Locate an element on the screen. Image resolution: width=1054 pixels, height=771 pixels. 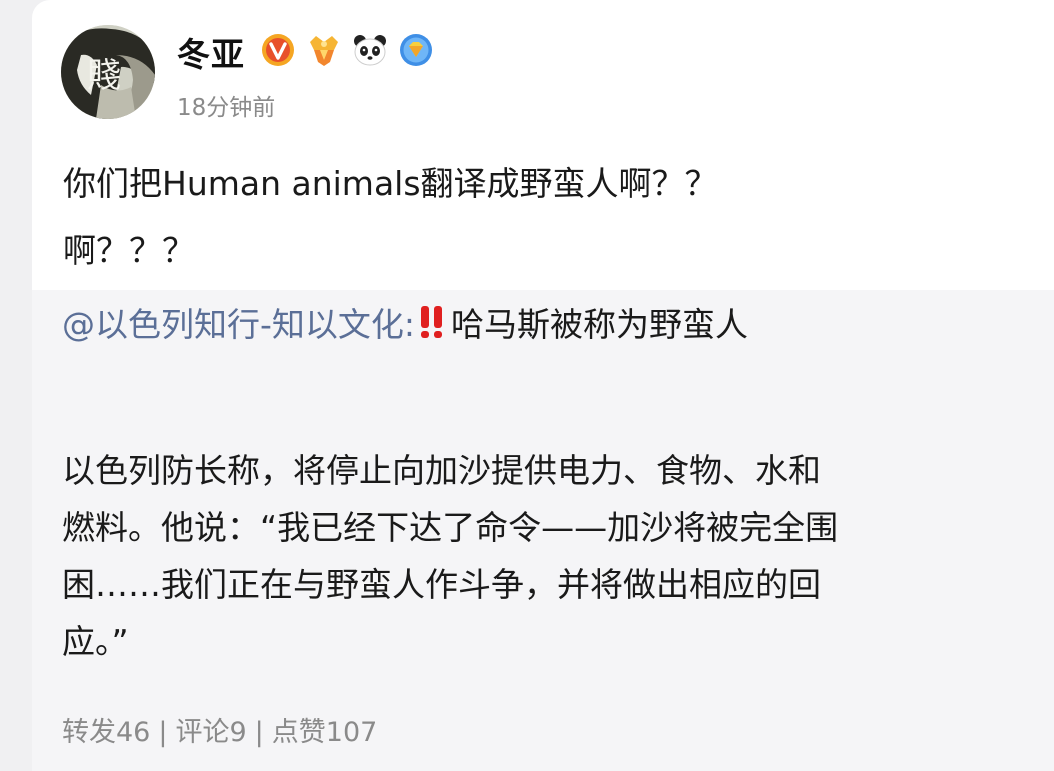
repost-body-line: 应。” is located at coordinates (95, 641).